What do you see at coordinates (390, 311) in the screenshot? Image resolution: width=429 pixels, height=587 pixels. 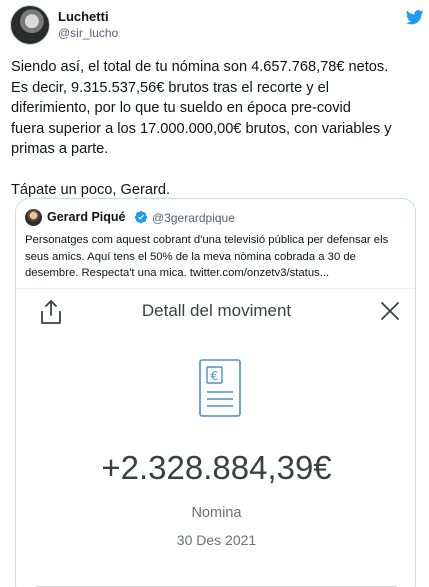 I see `close-icon` at bounding box center [390, 311].